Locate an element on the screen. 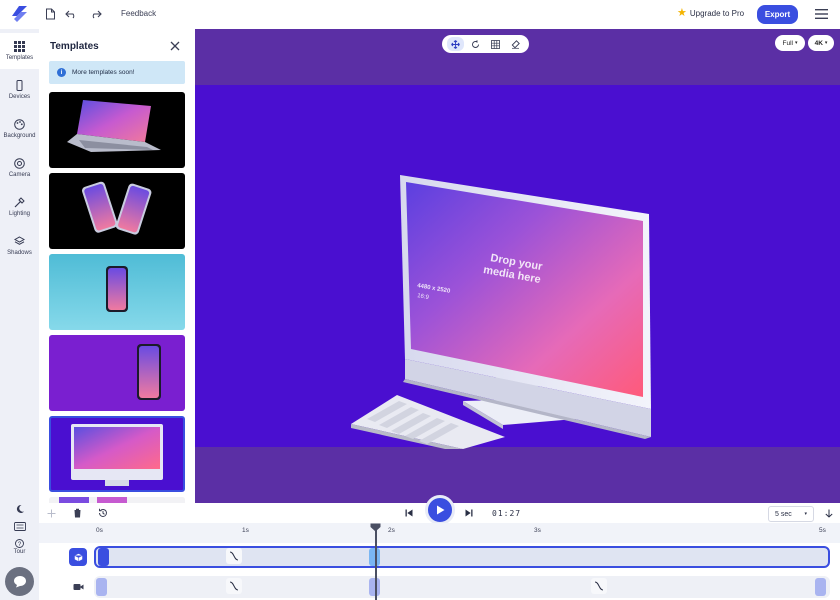 The width and height of the screenshot is (840, 600). palette-icon is located at coordinates (19, 124).